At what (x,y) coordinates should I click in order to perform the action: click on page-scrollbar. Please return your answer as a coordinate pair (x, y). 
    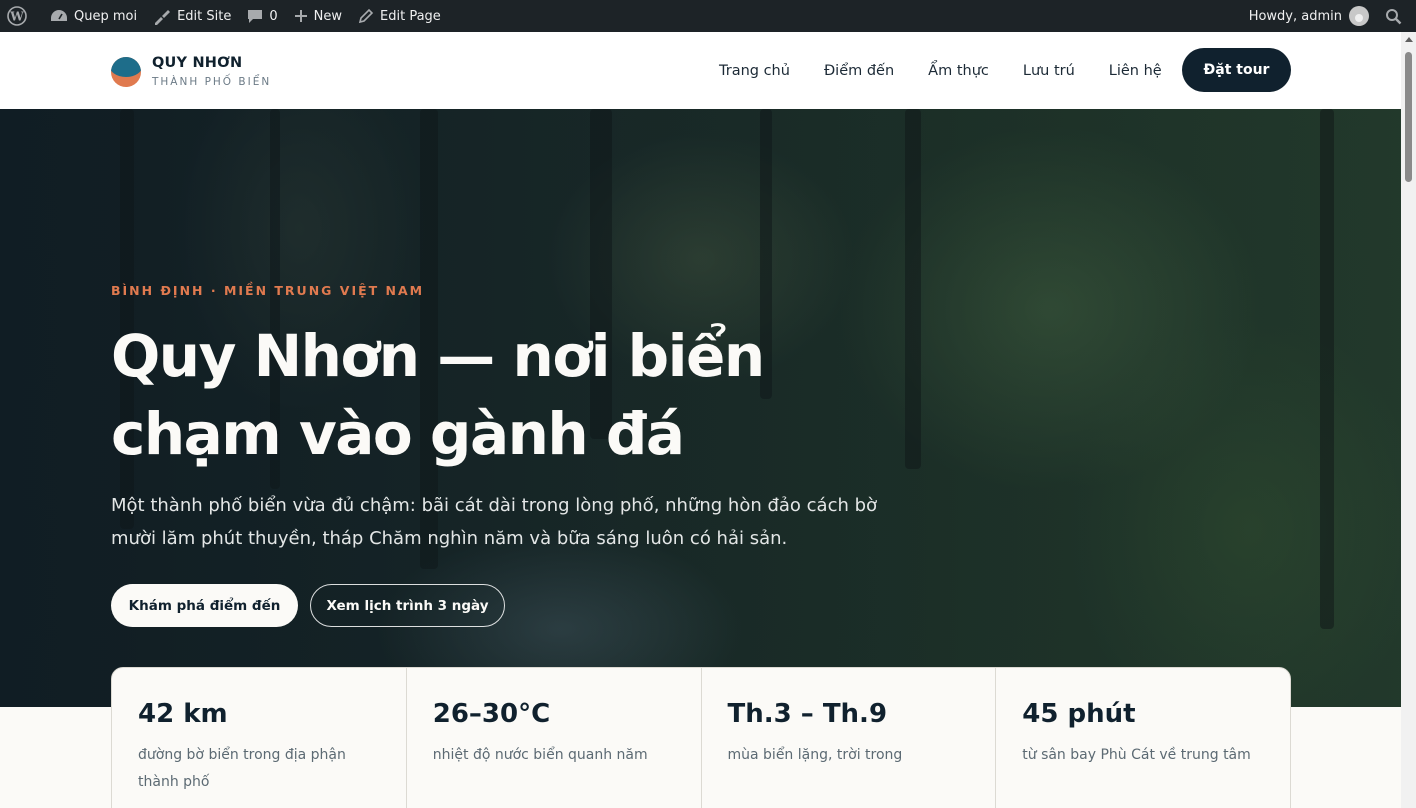
    Looking at the image, I should click on (1408, 420).